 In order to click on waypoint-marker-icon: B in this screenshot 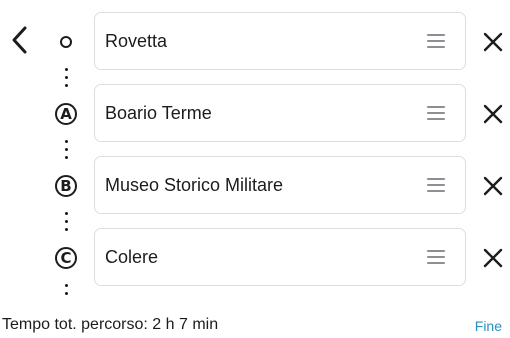, I will do `click(66, 186)`.